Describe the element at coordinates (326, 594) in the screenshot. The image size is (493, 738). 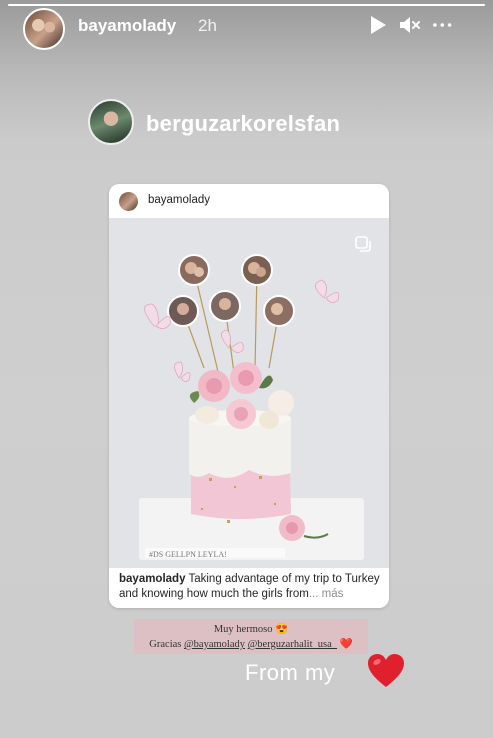
I see `caption-more-link: ... más` at that location.